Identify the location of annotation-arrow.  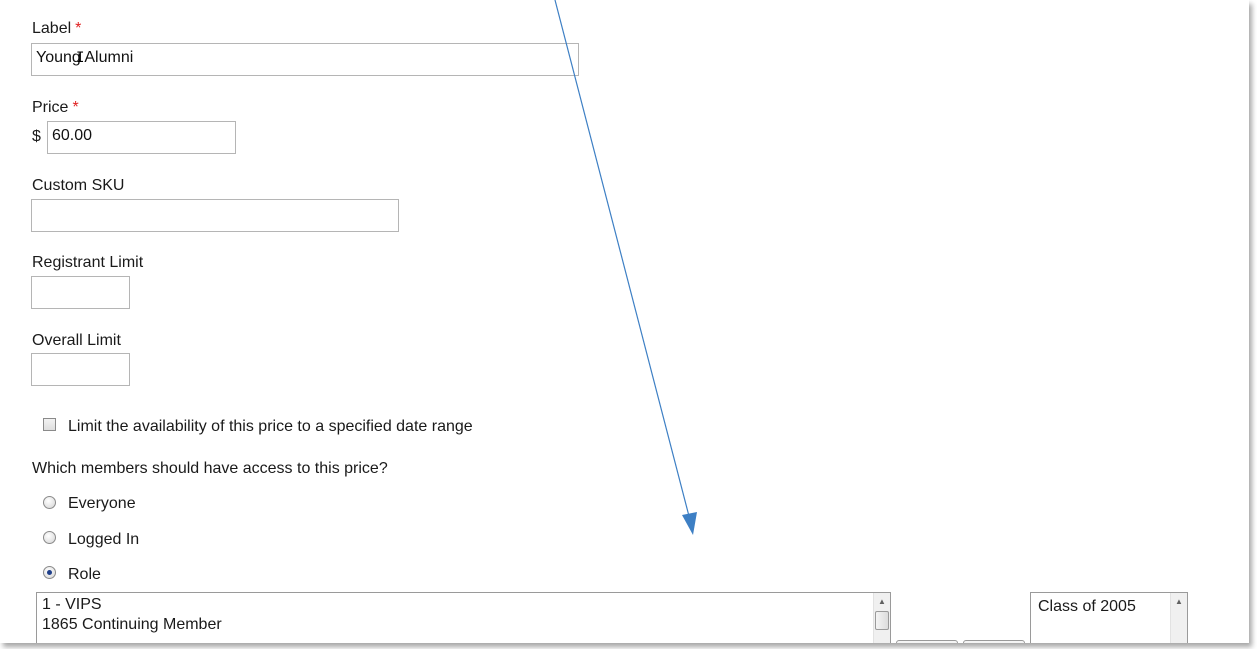
(625, 267).